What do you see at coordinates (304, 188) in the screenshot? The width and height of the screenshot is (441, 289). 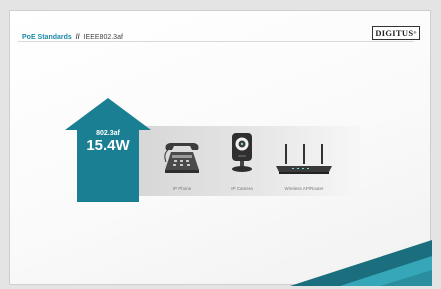 I see `device-label-wireless-router: Wireless AP/Router` at bounding box center [304, 188].